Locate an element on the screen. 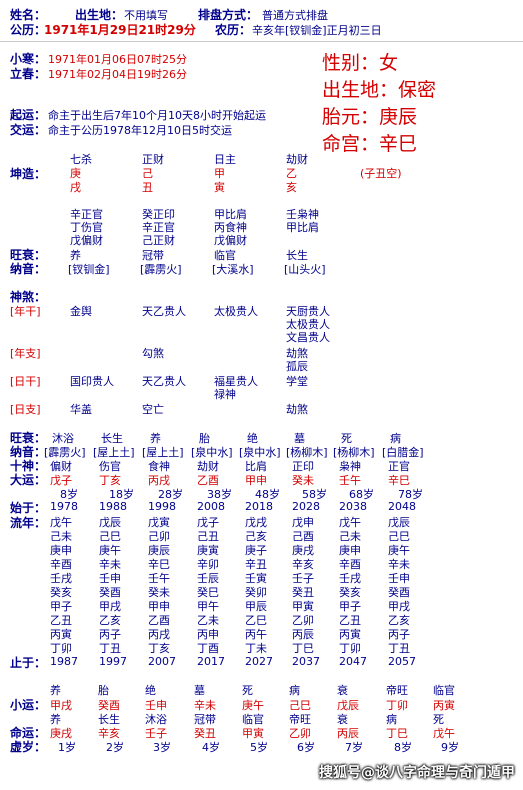 The width and height of the screenshot is (523, 790). dayun-start-year: 1988 is located at coordinates (113, 506).